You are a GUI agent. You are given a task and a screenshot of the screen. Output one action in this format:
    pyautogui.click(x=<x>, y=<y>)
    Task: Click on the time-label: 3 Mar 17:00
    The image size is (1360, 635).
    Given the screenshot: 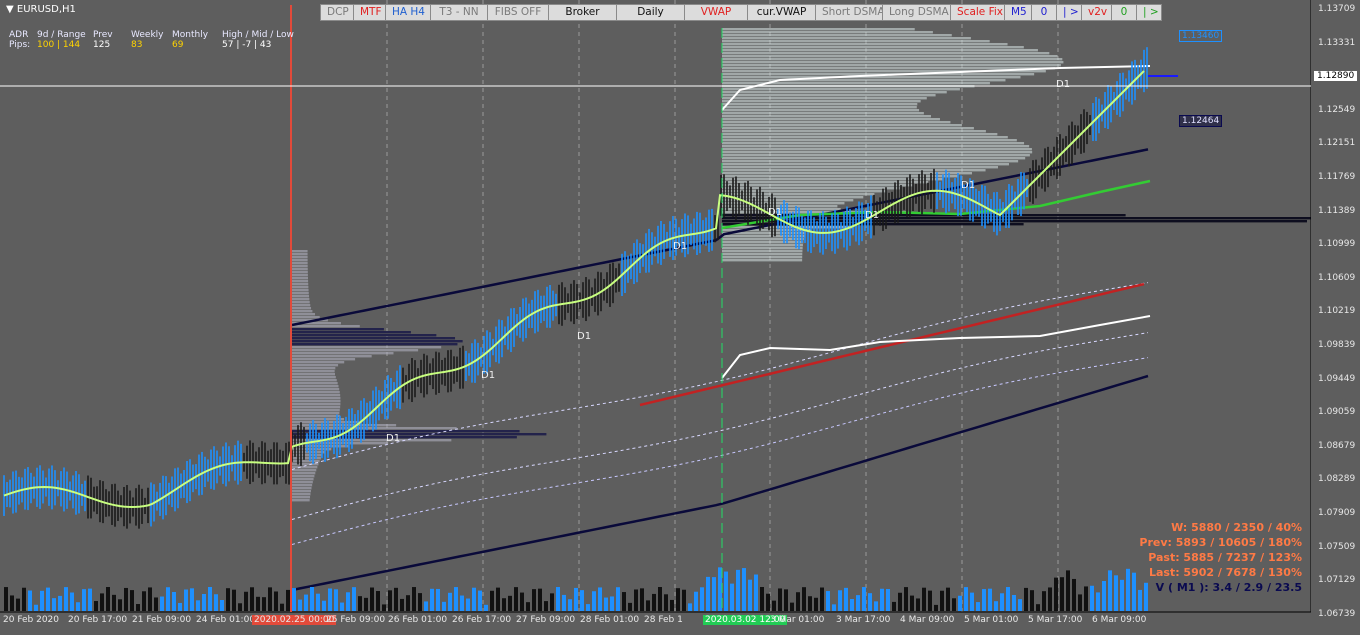 What is the action you would take?
    pyautogui.click(x=863, y=620)
    